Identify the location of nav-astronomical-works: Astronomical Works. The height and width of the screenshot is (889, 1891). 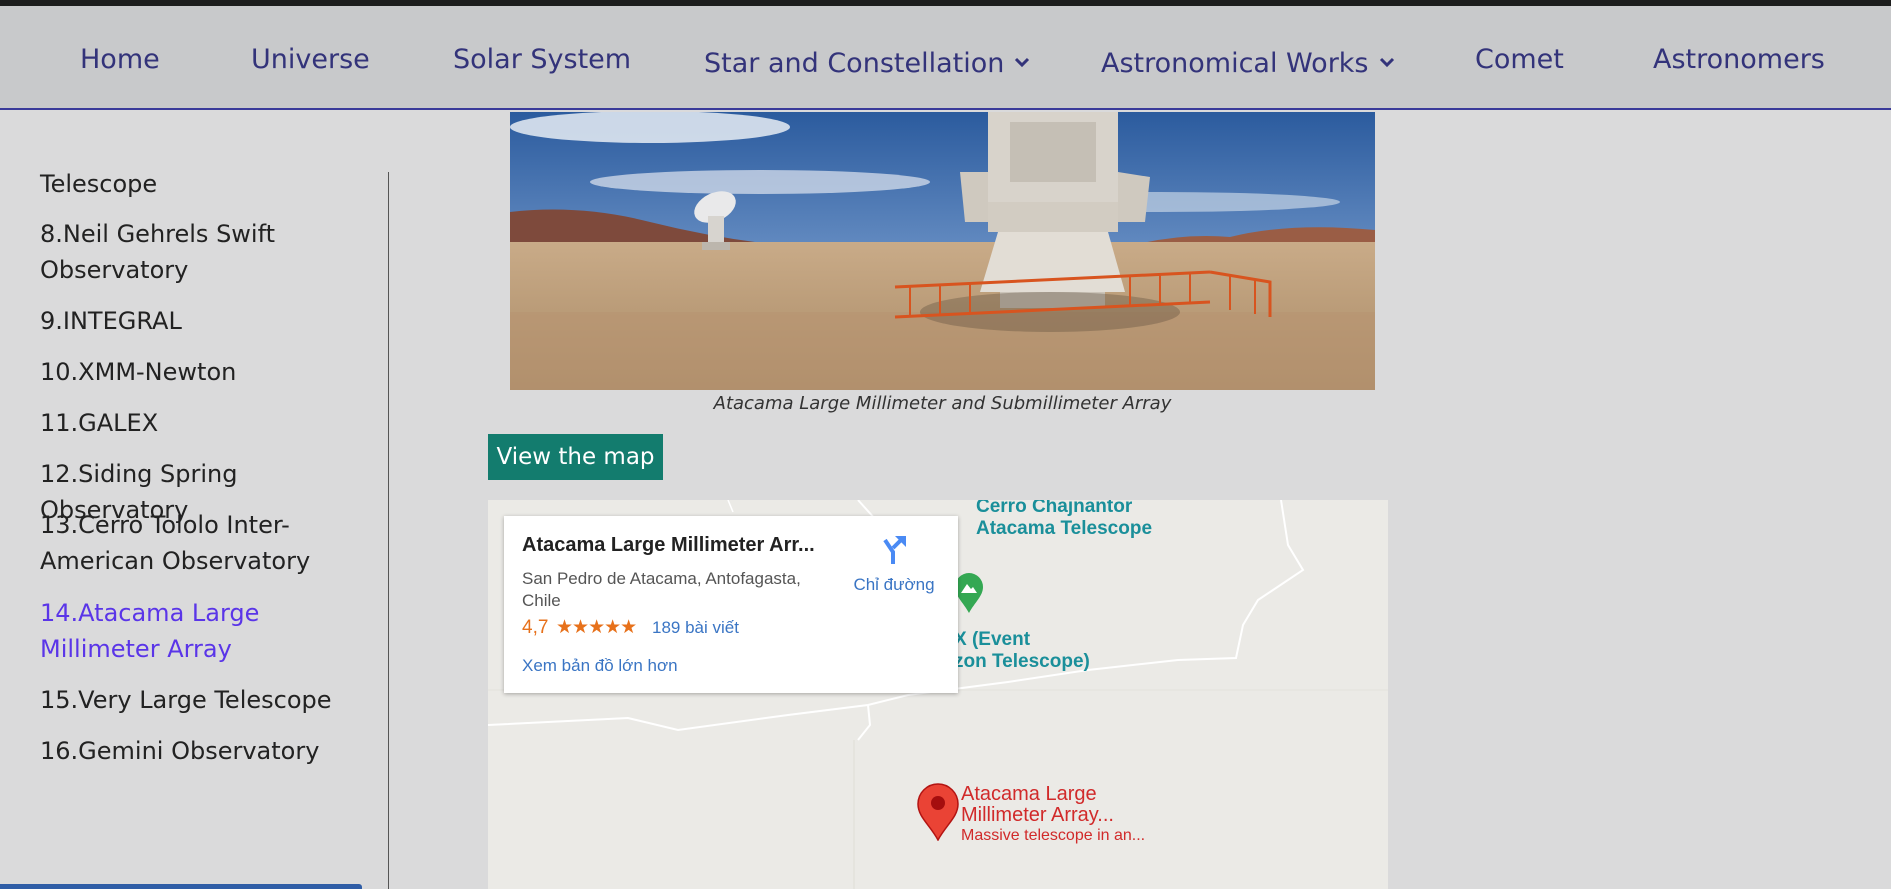
(1248, 61).